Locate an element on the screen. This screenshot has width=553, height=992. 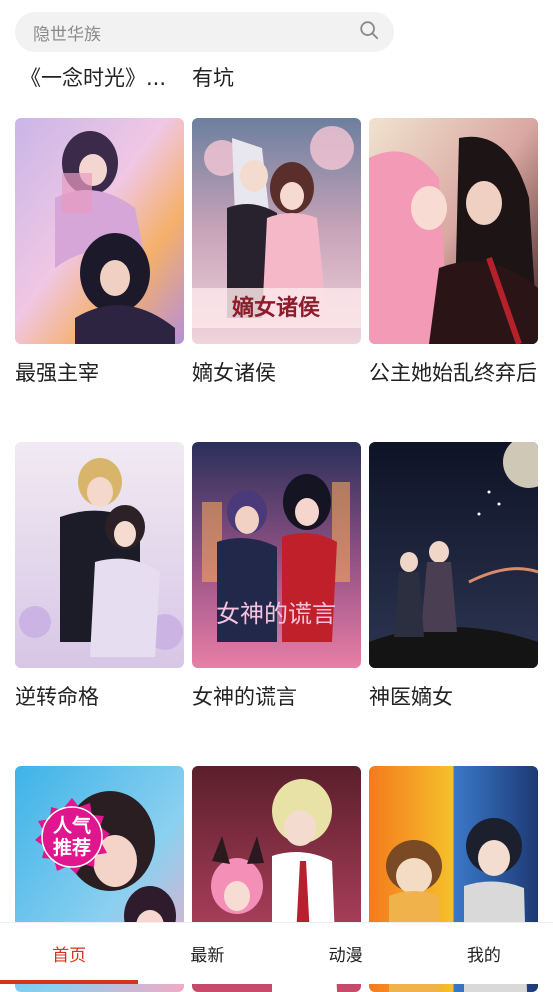
badge-line: 推荐 is located at coordinates (72, 848).